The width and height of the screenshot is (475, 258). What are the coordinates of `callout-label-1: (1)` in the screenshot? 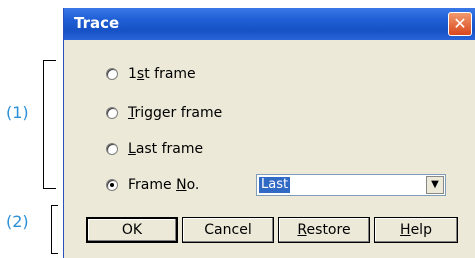 It's located at (17, 112).